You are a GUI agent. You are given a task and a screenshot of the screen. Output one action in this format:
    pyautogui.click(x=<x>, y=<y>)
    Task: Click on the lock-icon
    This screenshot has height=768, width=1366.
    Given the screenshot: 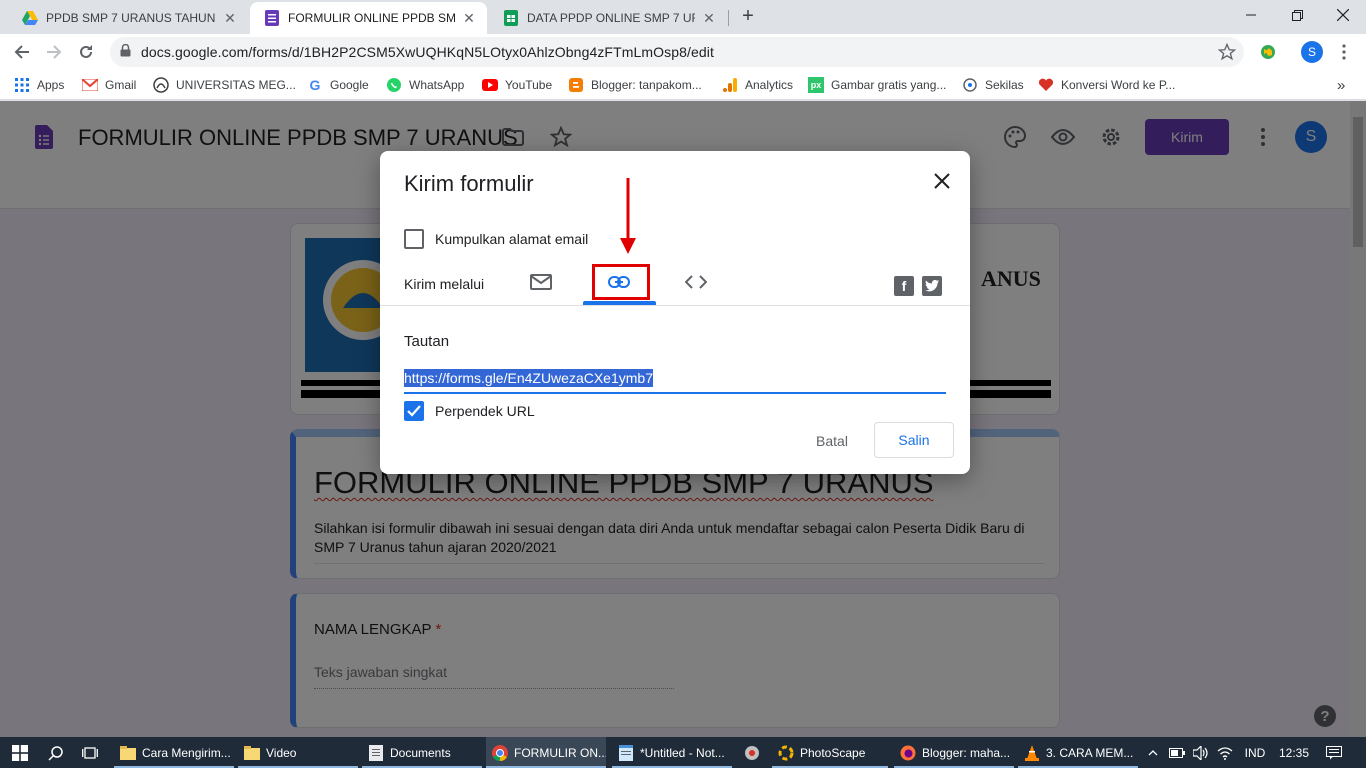 What is the action you would take?
    pyautogui.click(x=125, y=51)
    